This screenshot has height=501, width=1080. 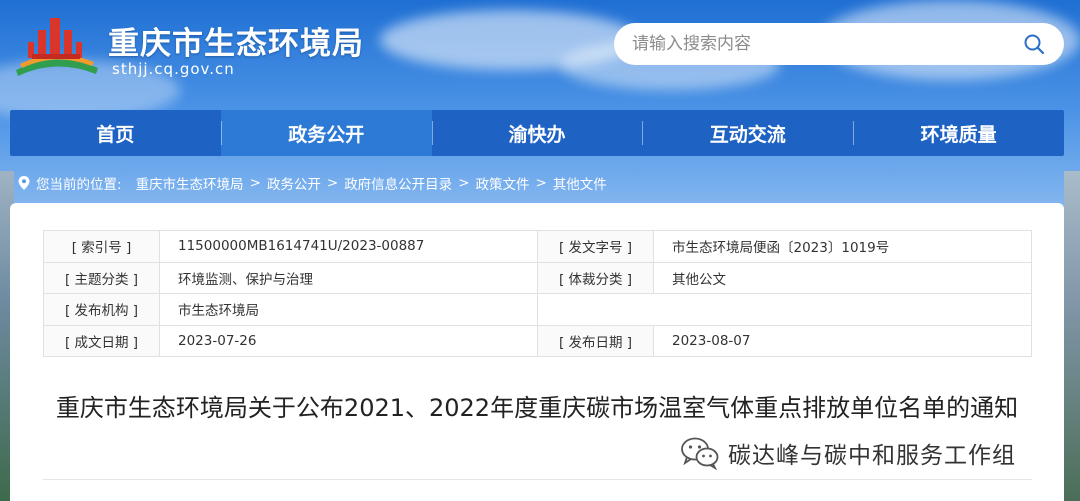 What do you see at coordinates (784, 309) in the screenshot?
I see `empty-cell` at bounding box center [784, 309].